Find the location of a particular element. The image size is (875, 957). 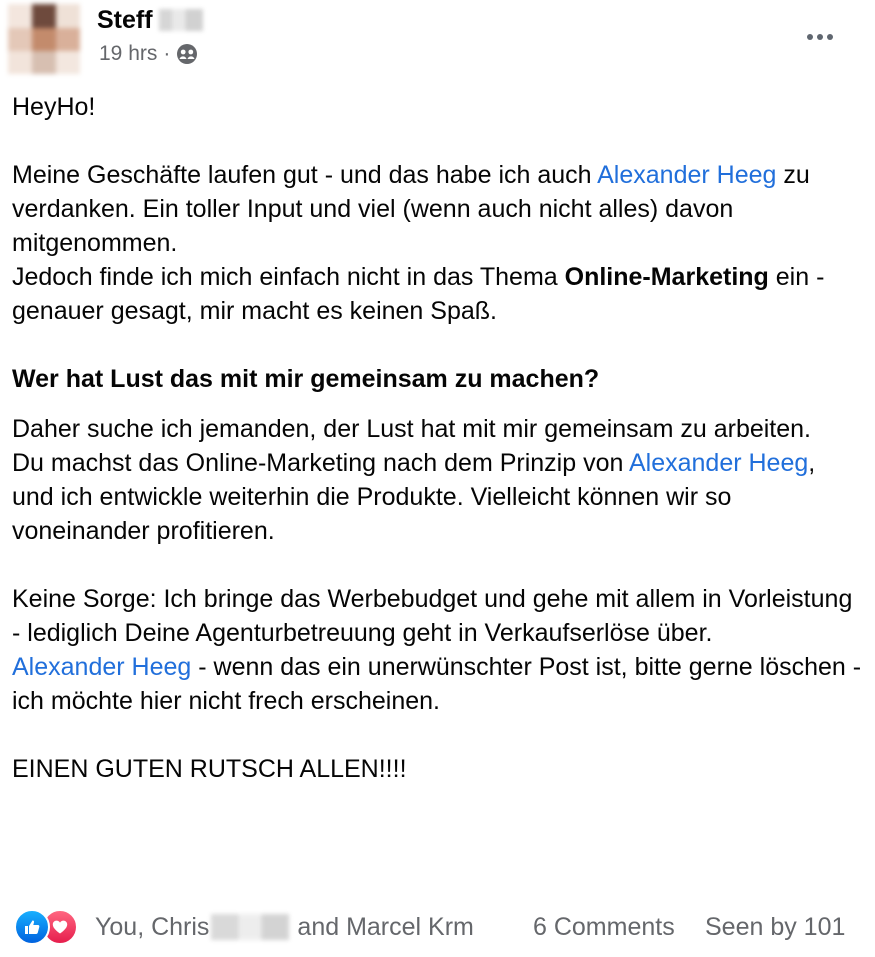

author-name-row: Steff is located at coordinates (150, 20).